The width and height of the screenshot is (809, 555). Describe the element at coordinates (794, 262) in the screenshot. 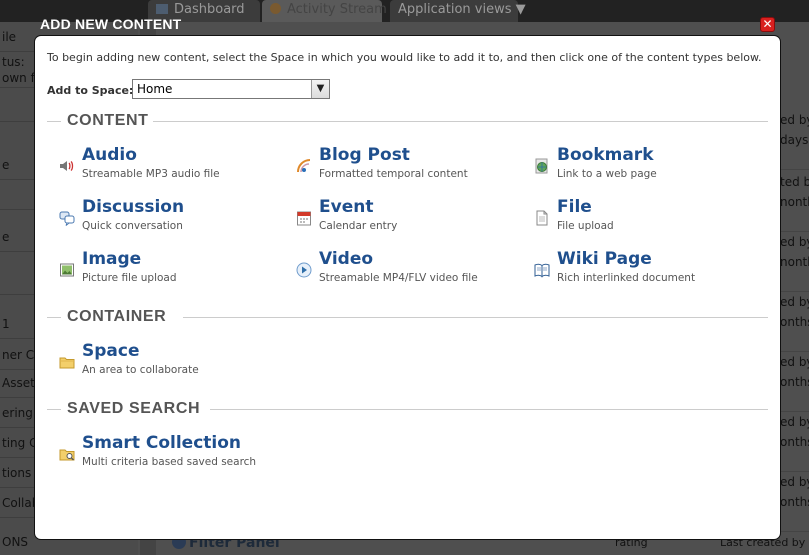

I see `activity-row: ed bynonth` at that location.